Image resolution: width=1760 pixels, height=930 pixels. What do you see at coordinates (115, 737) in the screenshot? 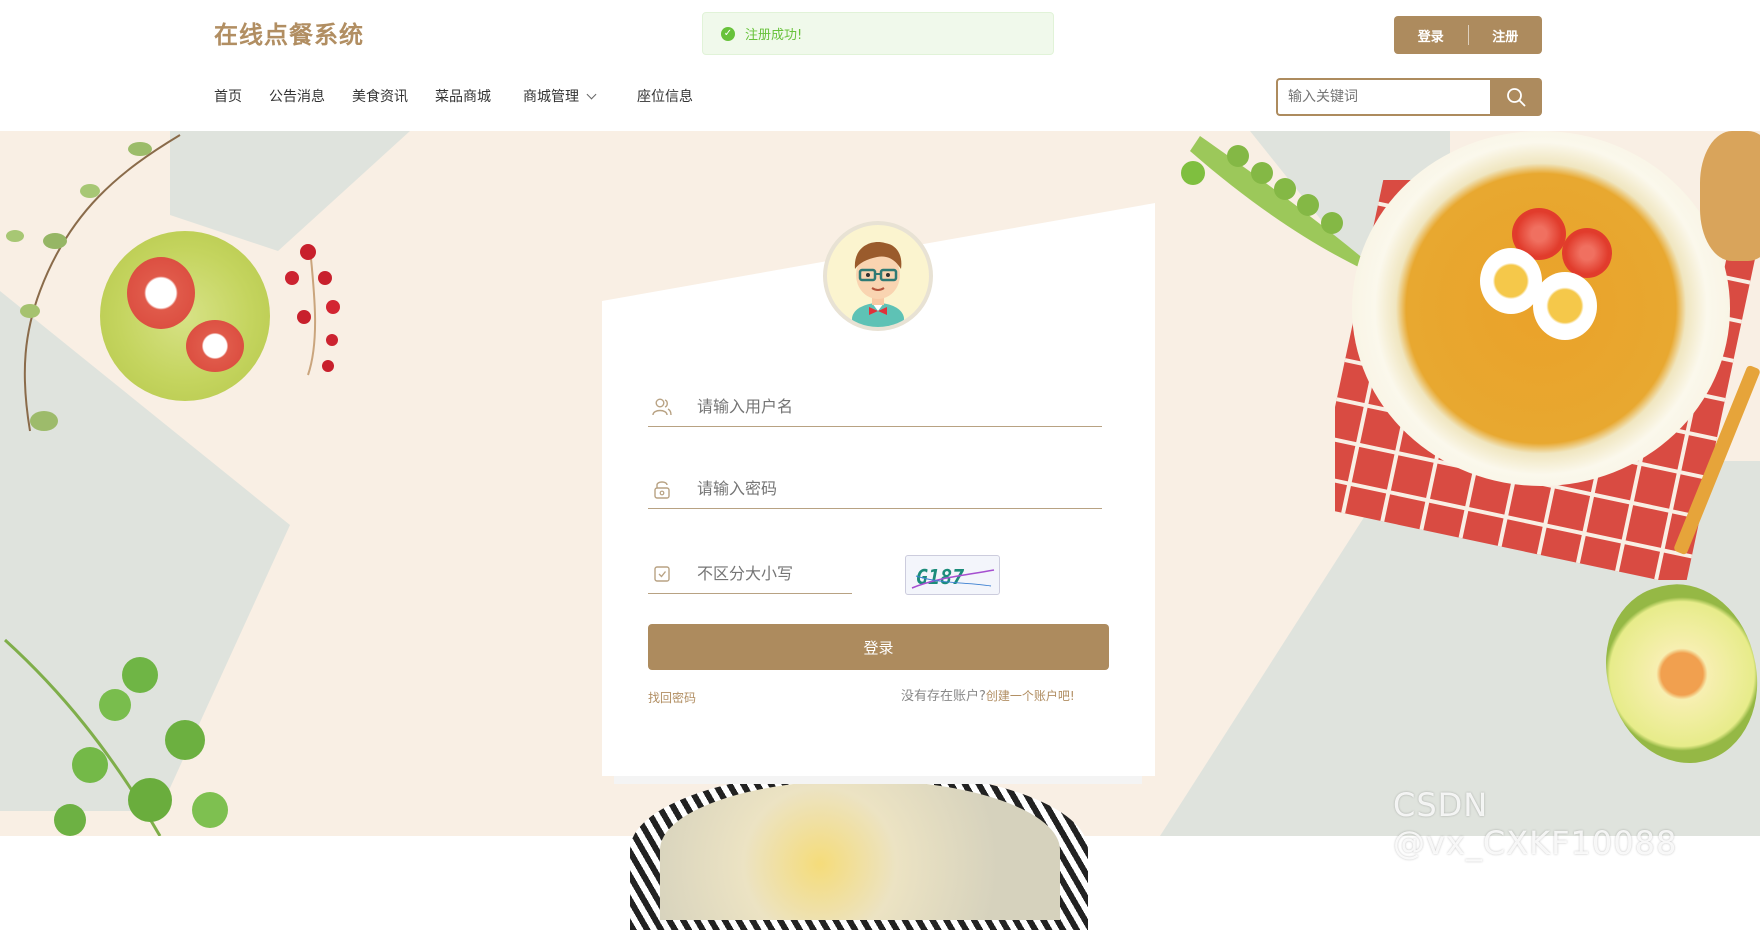
I see `herb-decoration` at bounding box center [115, 737].